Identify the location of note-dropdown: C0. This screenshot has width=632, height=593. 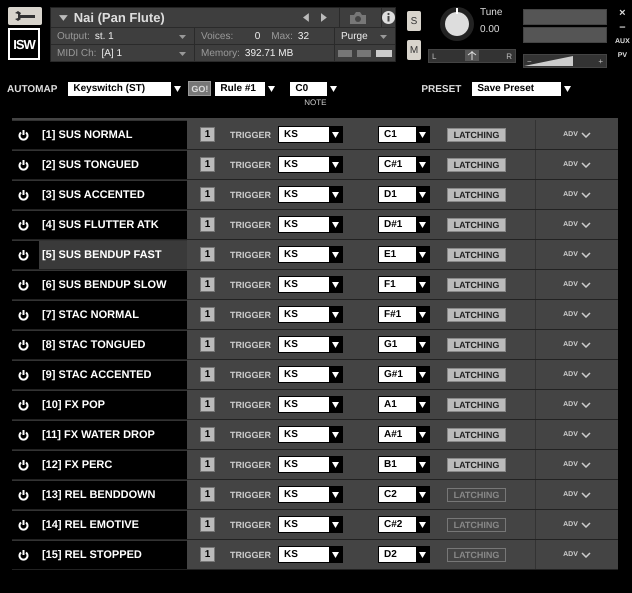
(315, 89).